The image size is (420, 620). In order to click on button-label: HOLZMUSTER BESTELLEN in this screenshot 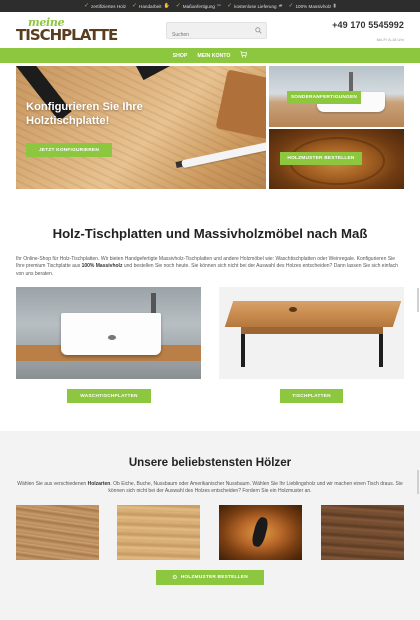, I will do `click(214, 577)`.